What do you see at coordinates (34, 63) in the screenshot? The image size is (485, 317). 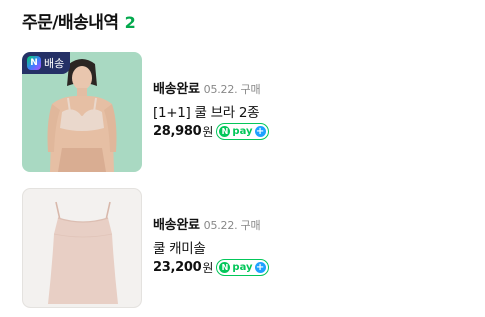 I see `naver-n-icon: N` at bounding box center [34, 63].